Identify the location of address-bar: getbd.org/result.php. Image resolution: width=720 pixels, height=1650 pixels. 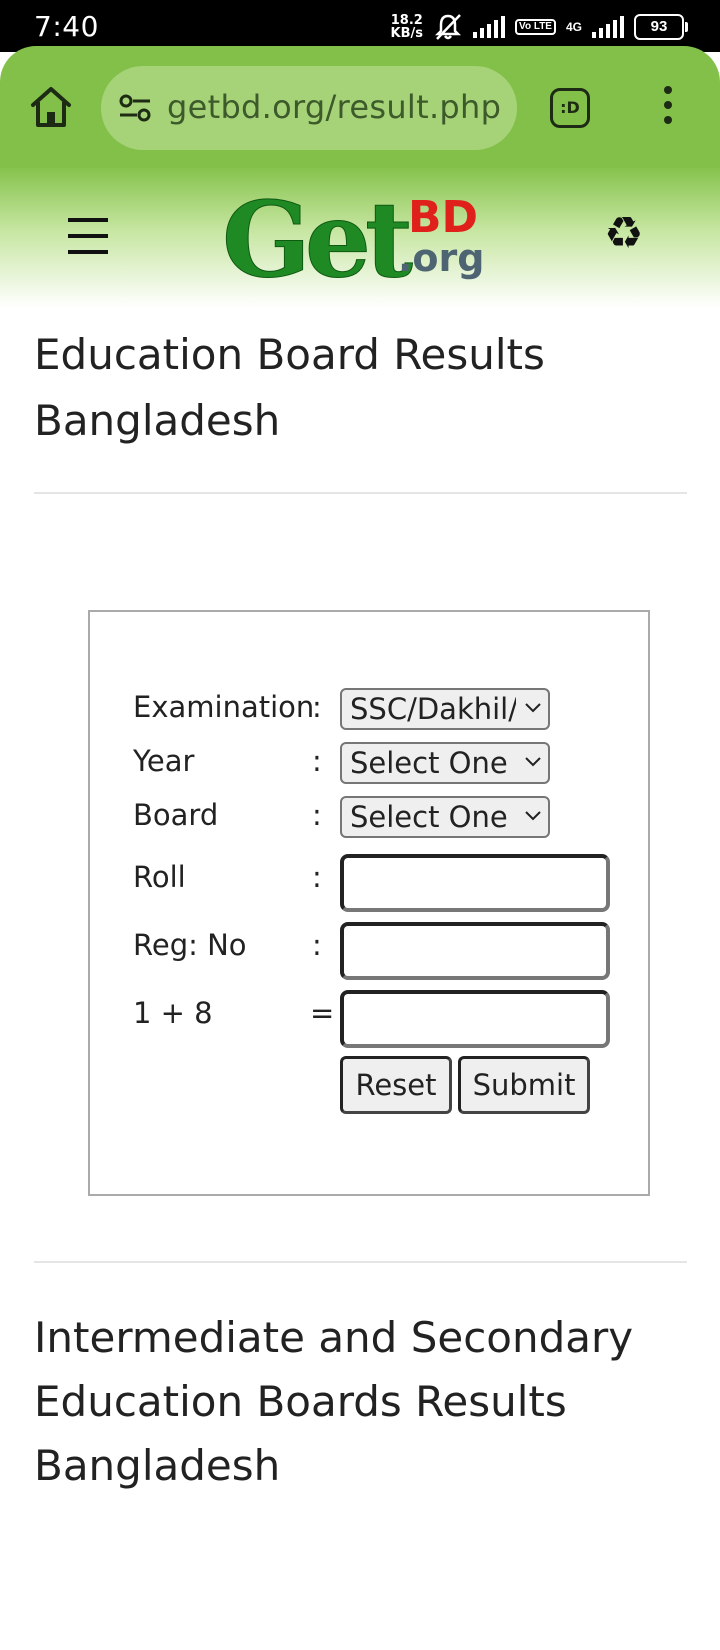
(309, 108).